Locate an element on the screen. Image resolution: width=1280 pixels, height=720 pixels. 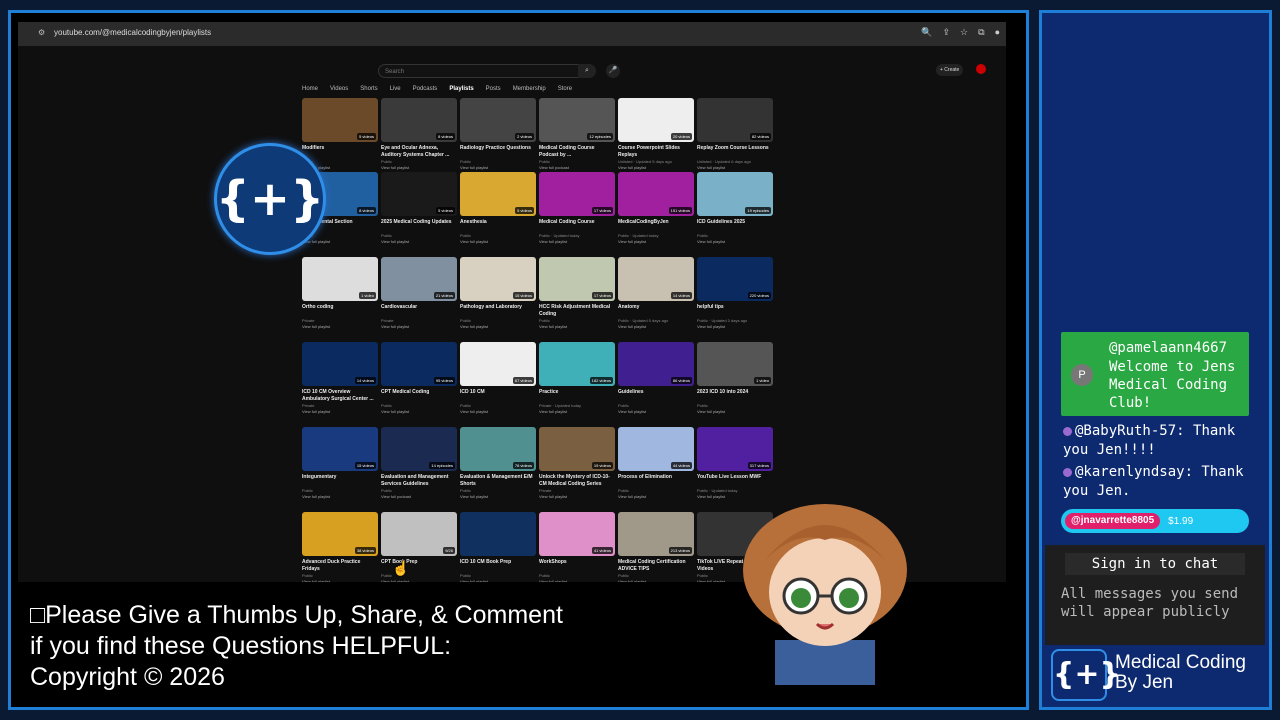
extensions-icon: ⧉ is located at coordinates (981, 32).